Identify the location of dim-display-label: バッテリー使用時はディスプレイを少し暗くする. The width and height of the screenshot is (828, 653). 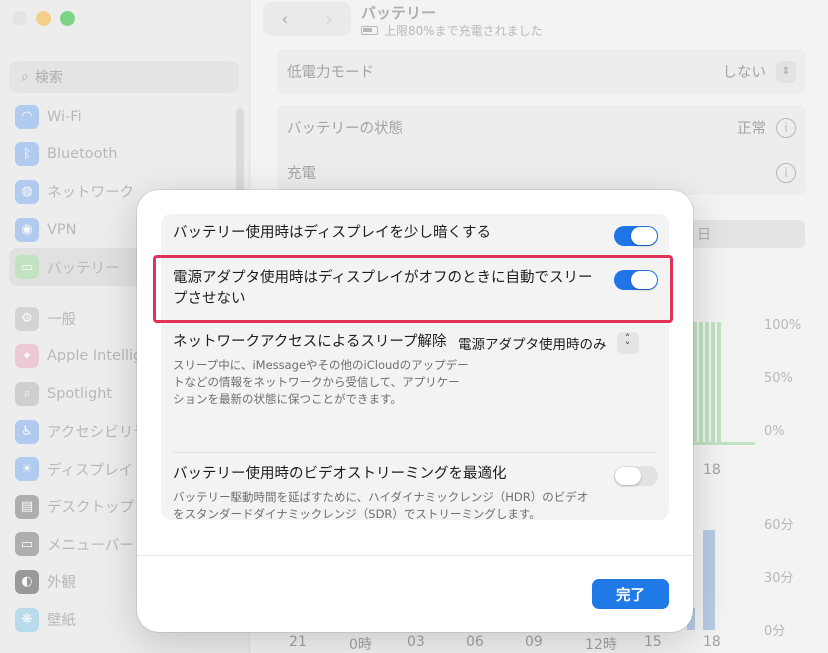
(332, 233).